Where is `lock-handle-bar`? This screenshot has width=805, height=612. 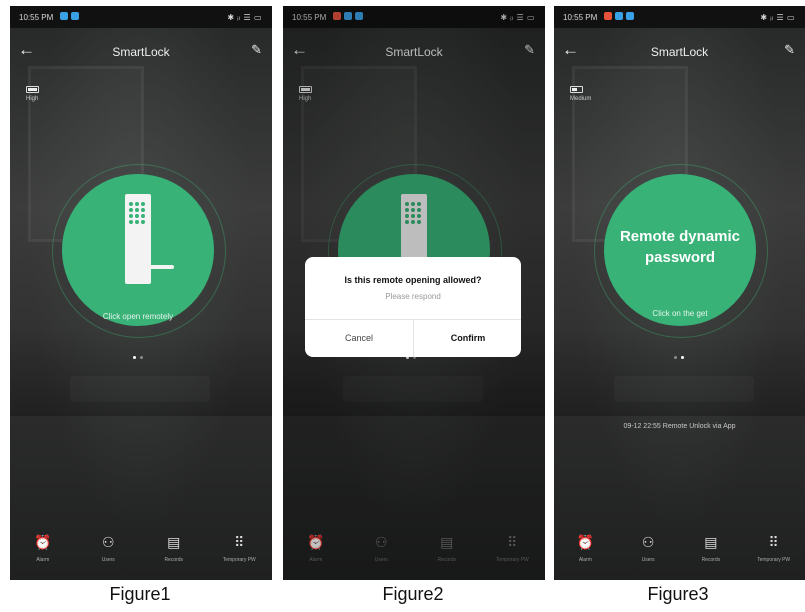
lock-handle-bar is located at coordinates (157, 267).